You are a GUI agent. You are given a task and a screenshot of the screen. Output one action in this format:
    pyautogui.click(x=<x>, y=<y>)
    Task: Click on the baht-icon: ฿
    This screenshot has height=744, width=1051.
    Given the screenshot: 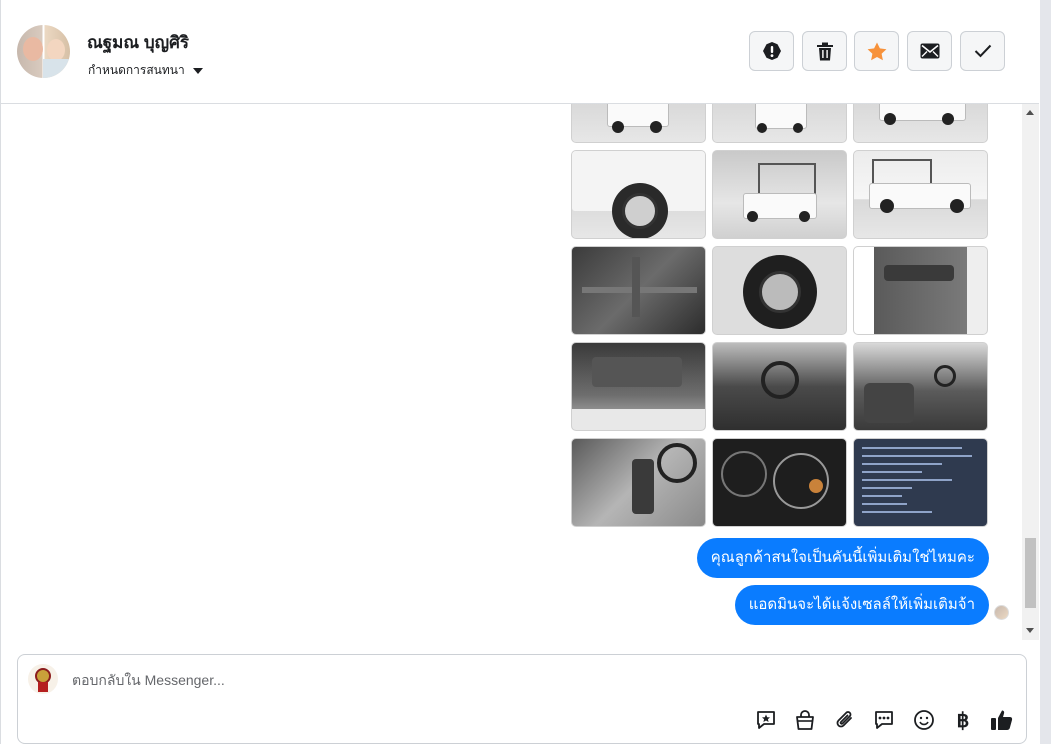 What is the action you would take?
    pyautogui.click(x=963, y=720)
    